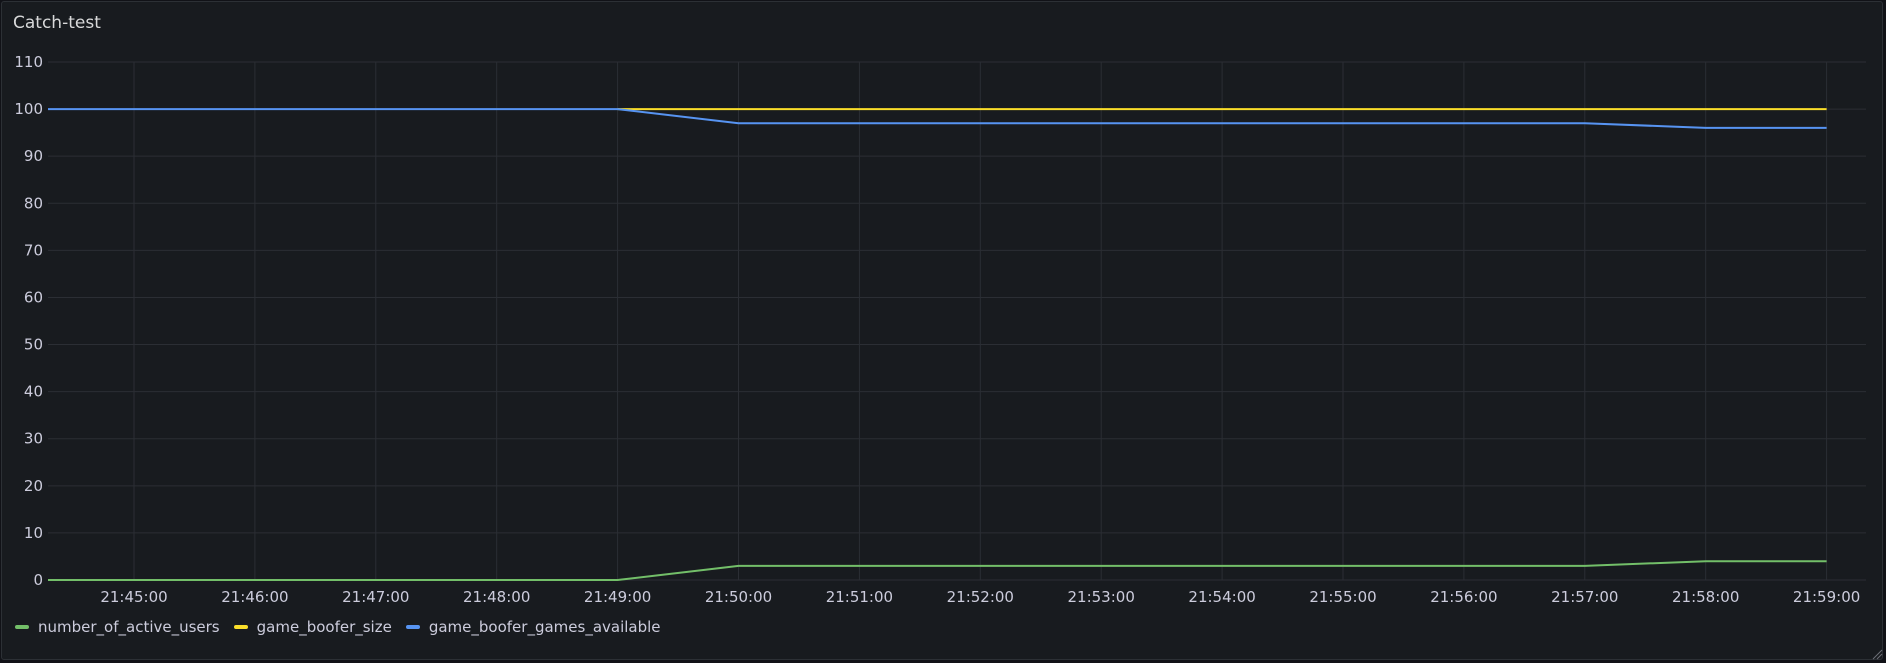 This screenshot has width=1886, height=663. What do you see at coordinates (240, 627) in the screenshot?
I see `legend-swatch-game-boofer-size` at bounding box center [240, 627].